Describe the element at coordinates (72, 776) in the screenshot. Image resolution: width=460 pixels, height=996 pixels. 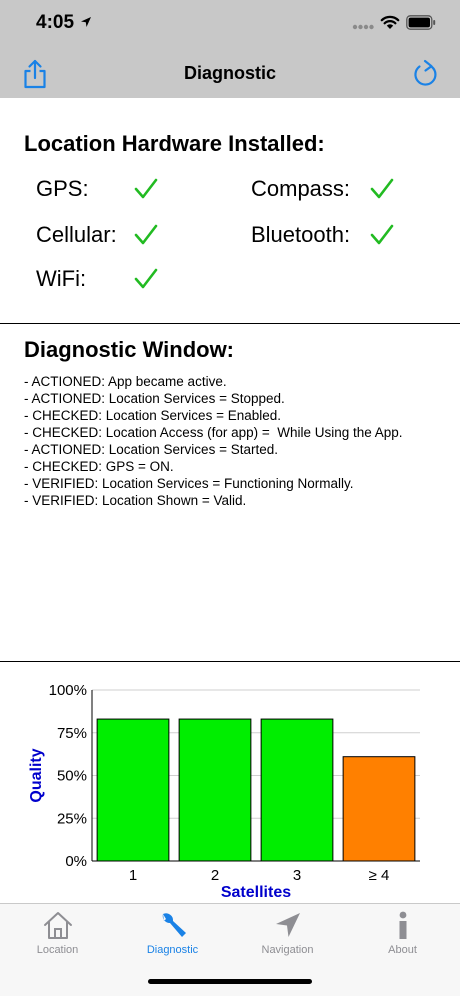
I see `y-tick-label: 50%` at that location.